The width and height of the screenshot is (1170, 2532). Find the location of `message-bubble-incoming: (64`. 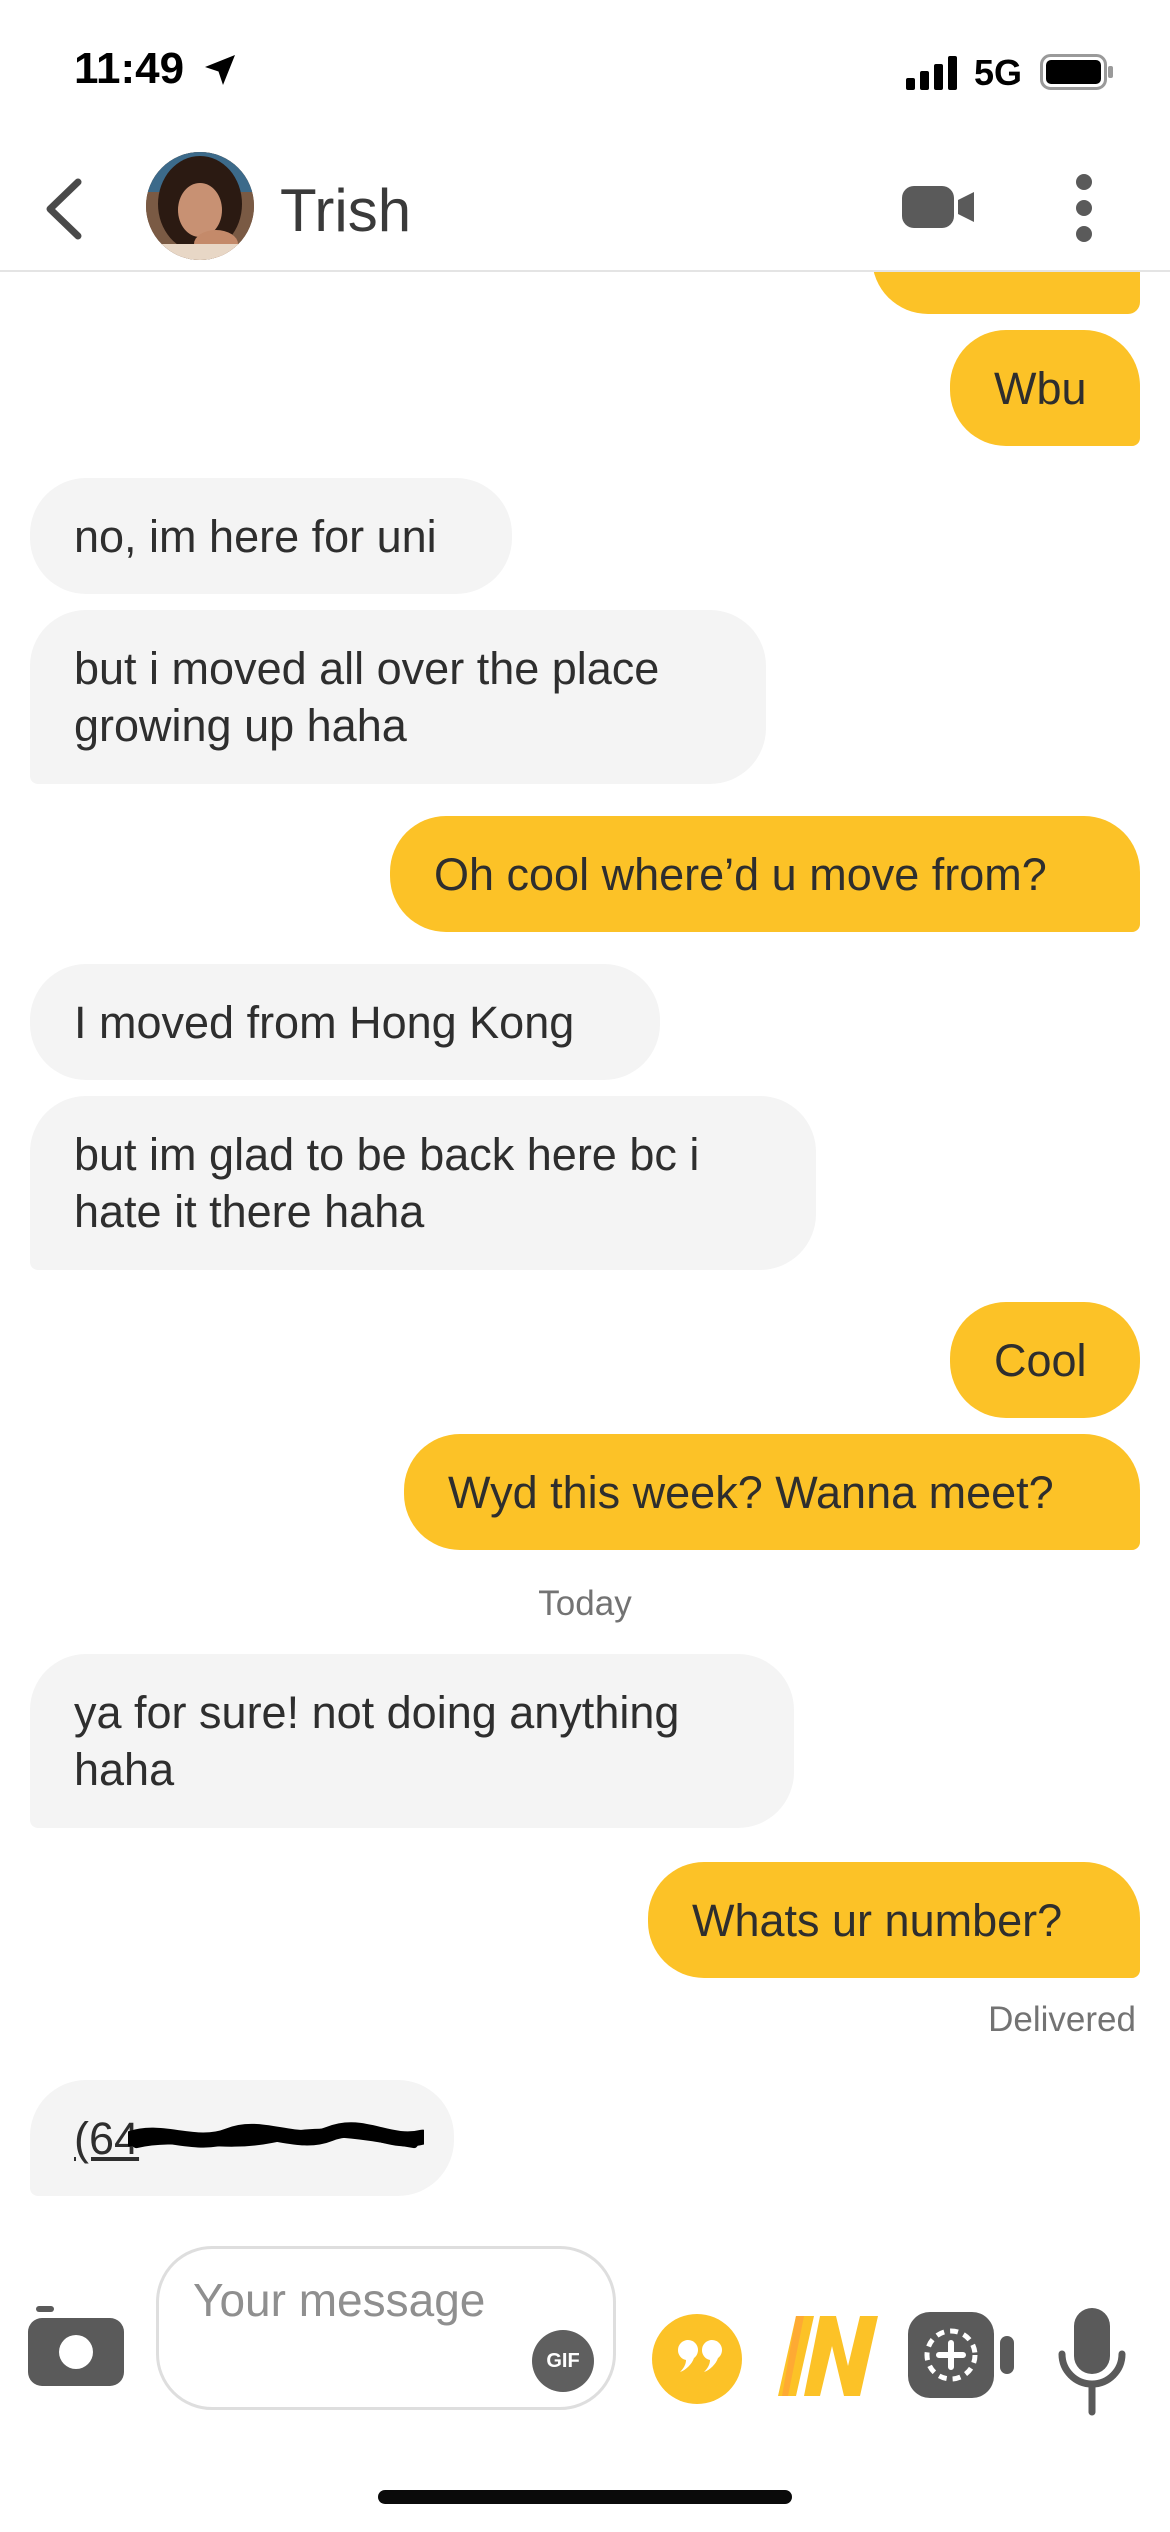

message-bubble-incoming: (64 is located at coordinates (242, 2138).